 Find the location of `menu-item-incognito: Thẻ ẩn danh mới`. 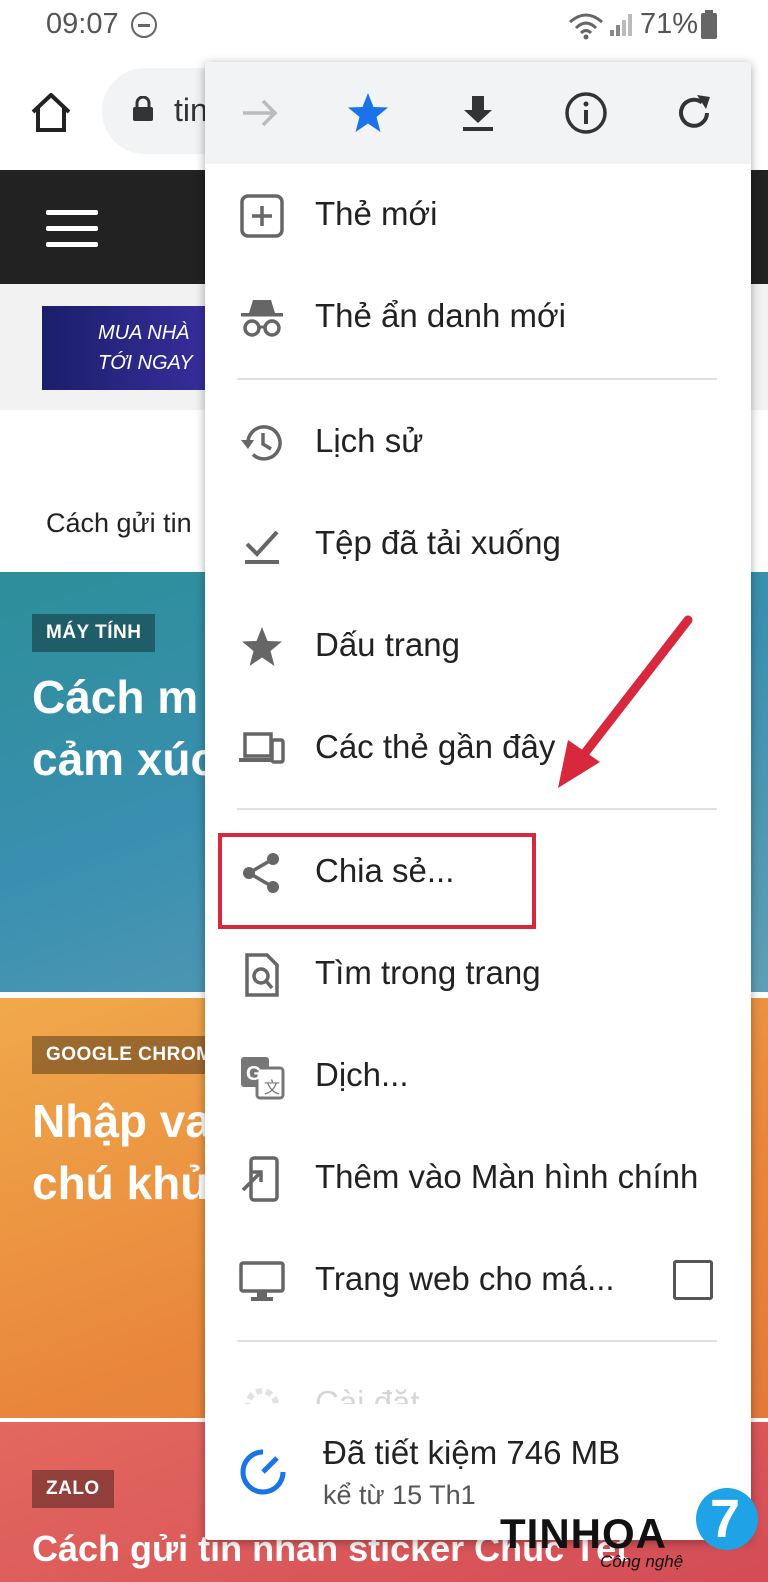

menu-item-incognito: Thẻ ẩn danh mới is located at coordinates (478, 317).